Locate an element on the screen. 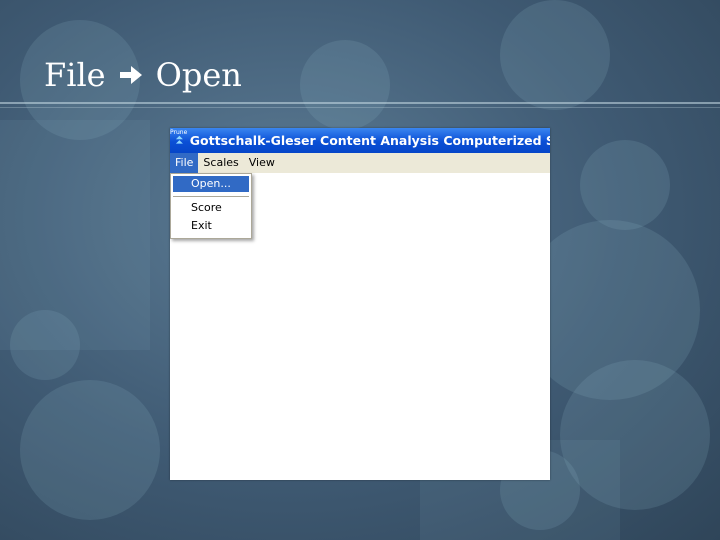  title-divider-thin is located at coordinates (360, 107).